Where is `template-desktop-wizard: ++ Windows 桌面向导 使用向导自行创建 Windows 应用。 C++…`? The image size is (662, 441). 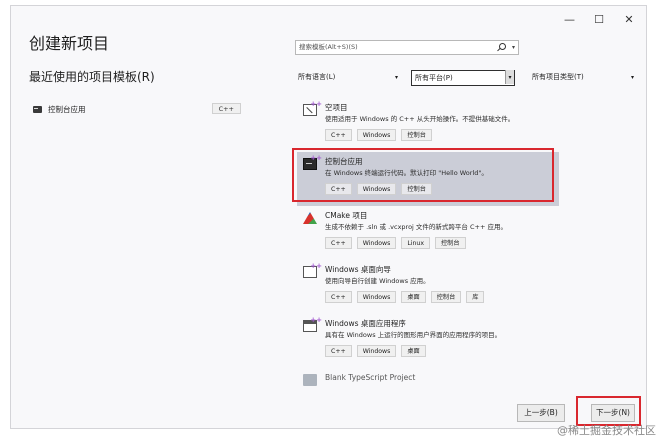 template-desktop-wizard: ++ Windows 桌面向导 使用向导自行创建 Windows 应用。 C++… is located at coordinates (428, 287).